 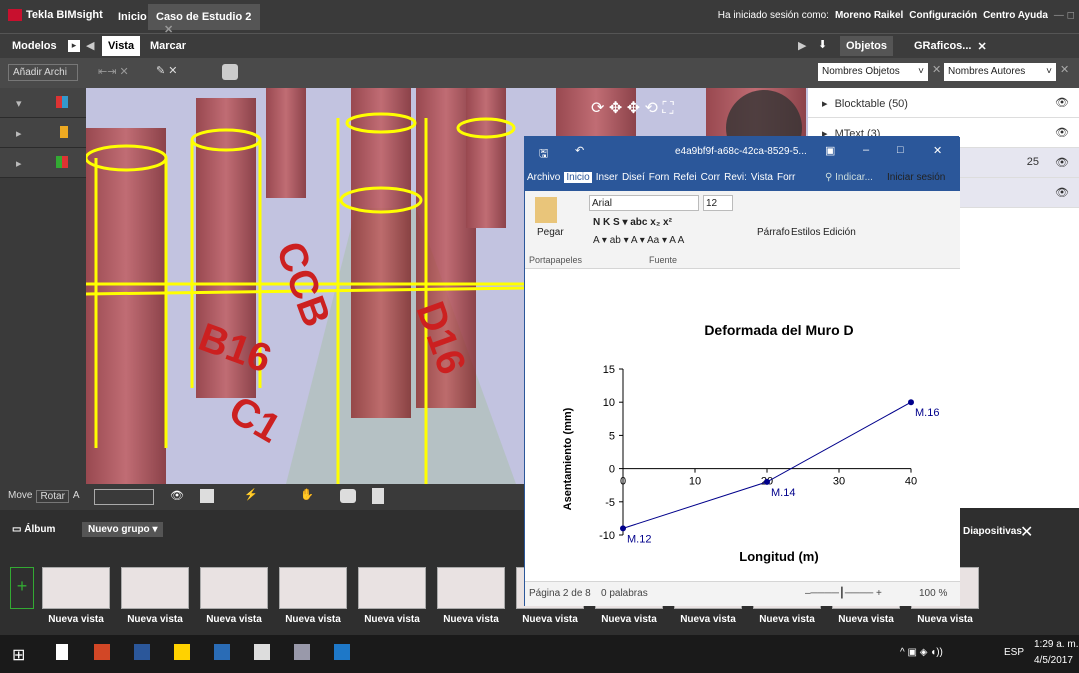 I want to click on signin-link: Iniciar sesión, so click(x=916, y=177).